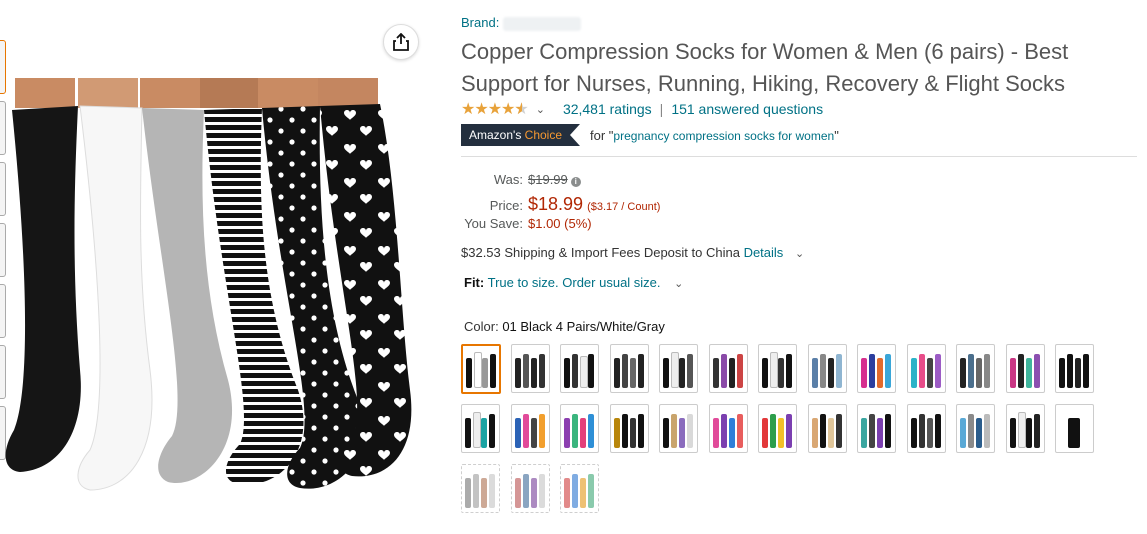 This screenshot has width=1147, height=534. Describe the element at coordinates (575, 182) in the screenshot. I see `info-icon: i` at that location.